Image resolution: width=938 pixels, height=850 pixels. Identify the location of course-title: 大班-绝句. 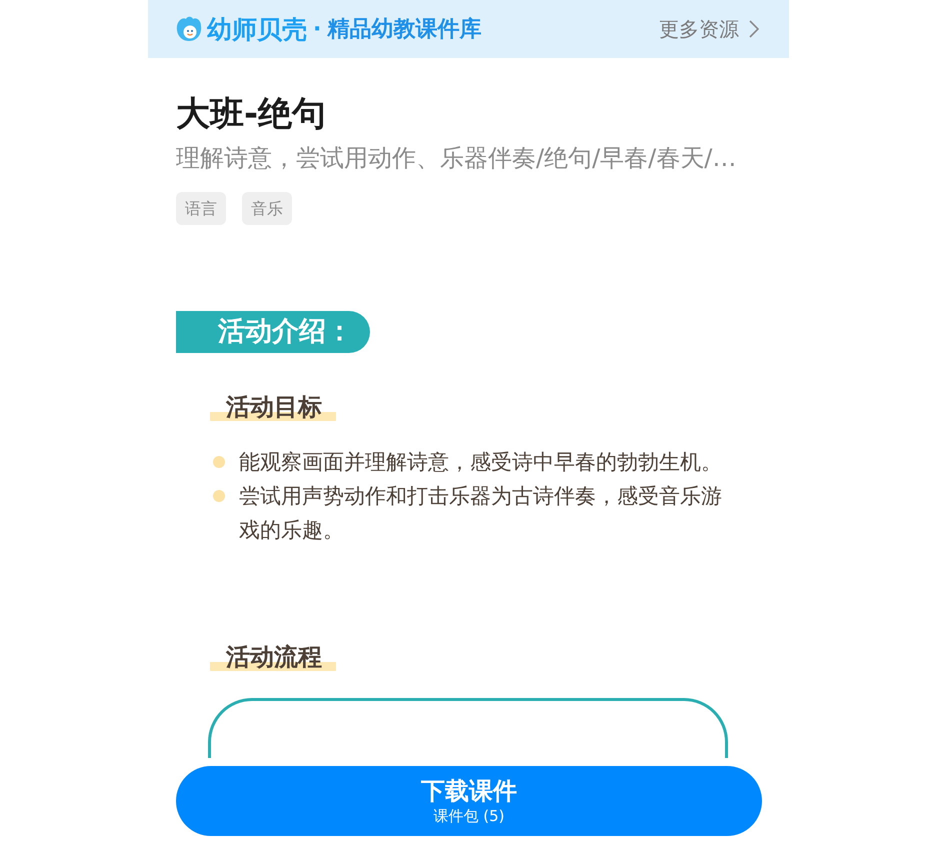
(252, 114).